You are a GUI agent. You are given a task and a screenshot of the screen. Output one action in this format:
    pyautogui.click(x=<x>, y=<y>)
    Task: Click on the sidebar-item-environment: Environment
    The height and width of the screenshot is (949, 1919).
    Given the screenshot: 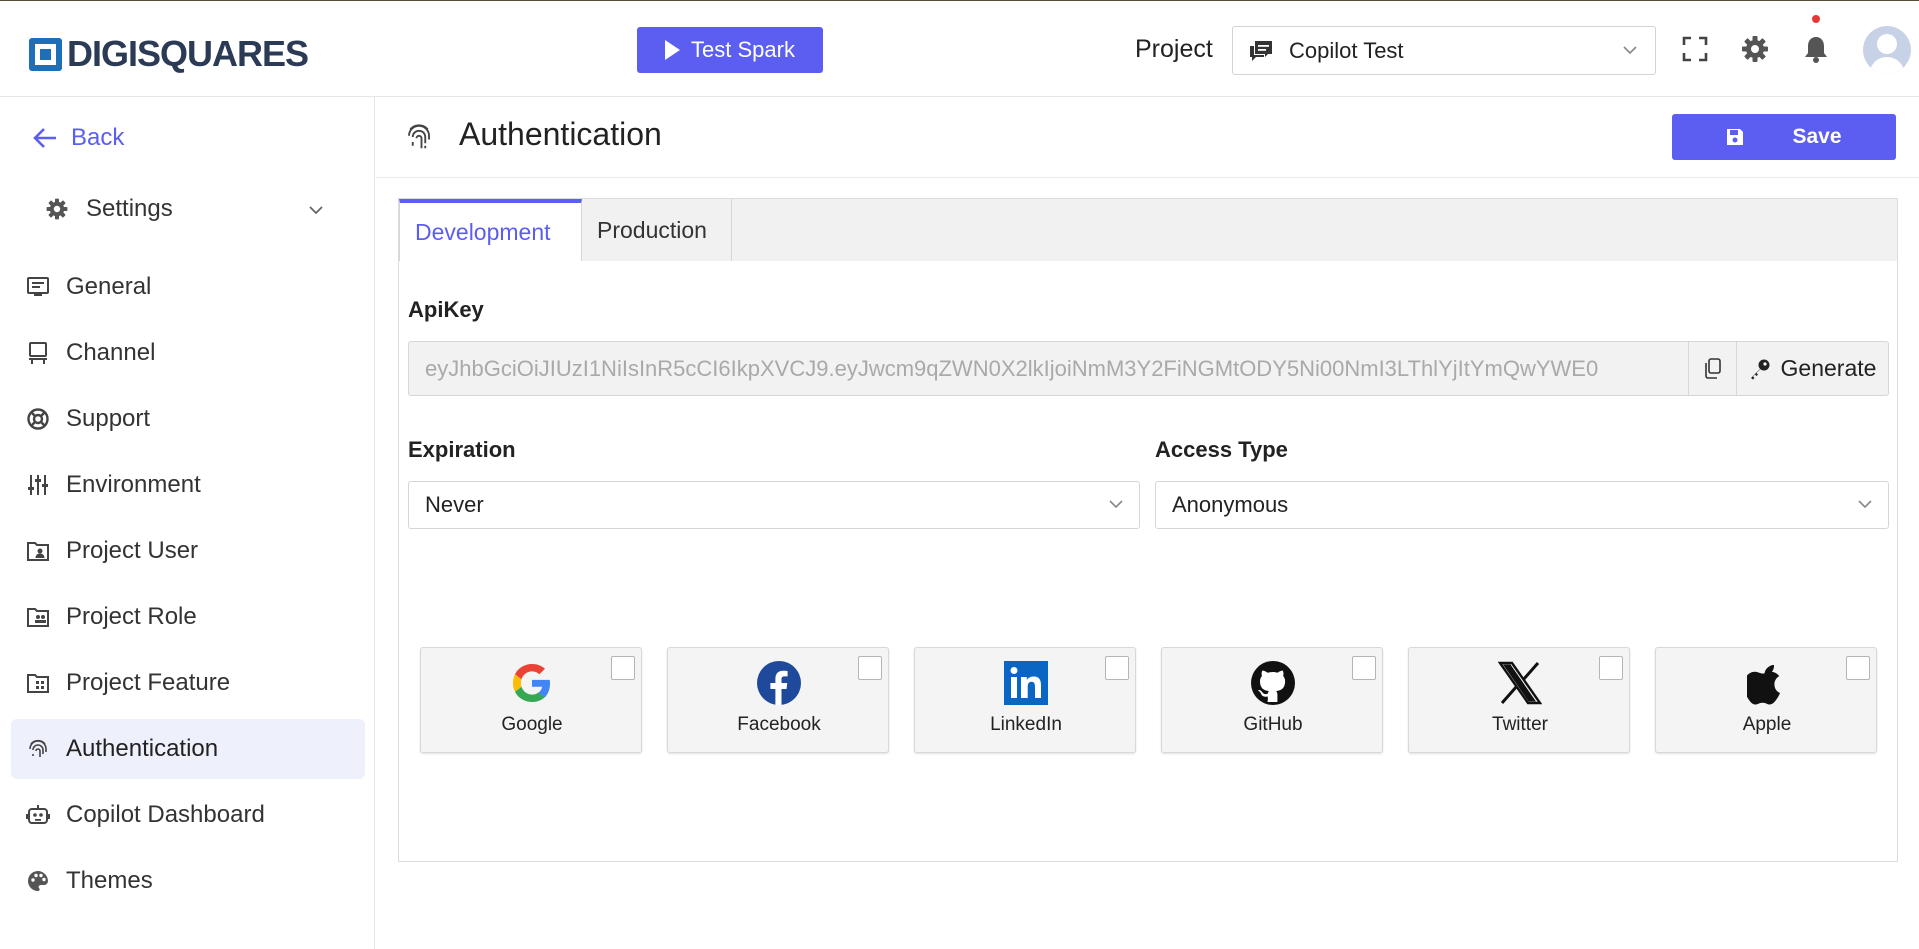 What is the action you would take?
    pyautogui.click(x=188, y=485)
    